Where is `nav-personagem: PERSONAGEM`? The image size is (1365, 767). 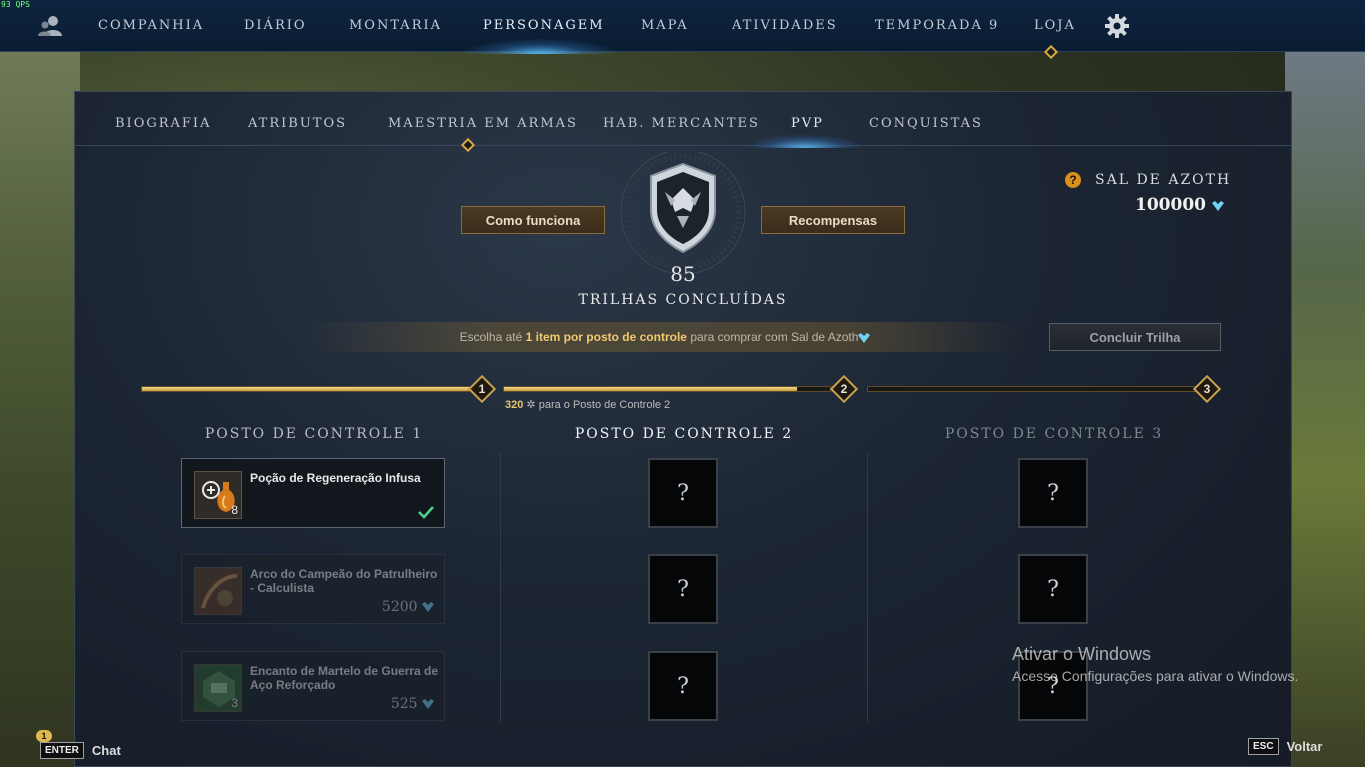 nav-personagem: PERSONAGEM is located at coordinates (544, 25).